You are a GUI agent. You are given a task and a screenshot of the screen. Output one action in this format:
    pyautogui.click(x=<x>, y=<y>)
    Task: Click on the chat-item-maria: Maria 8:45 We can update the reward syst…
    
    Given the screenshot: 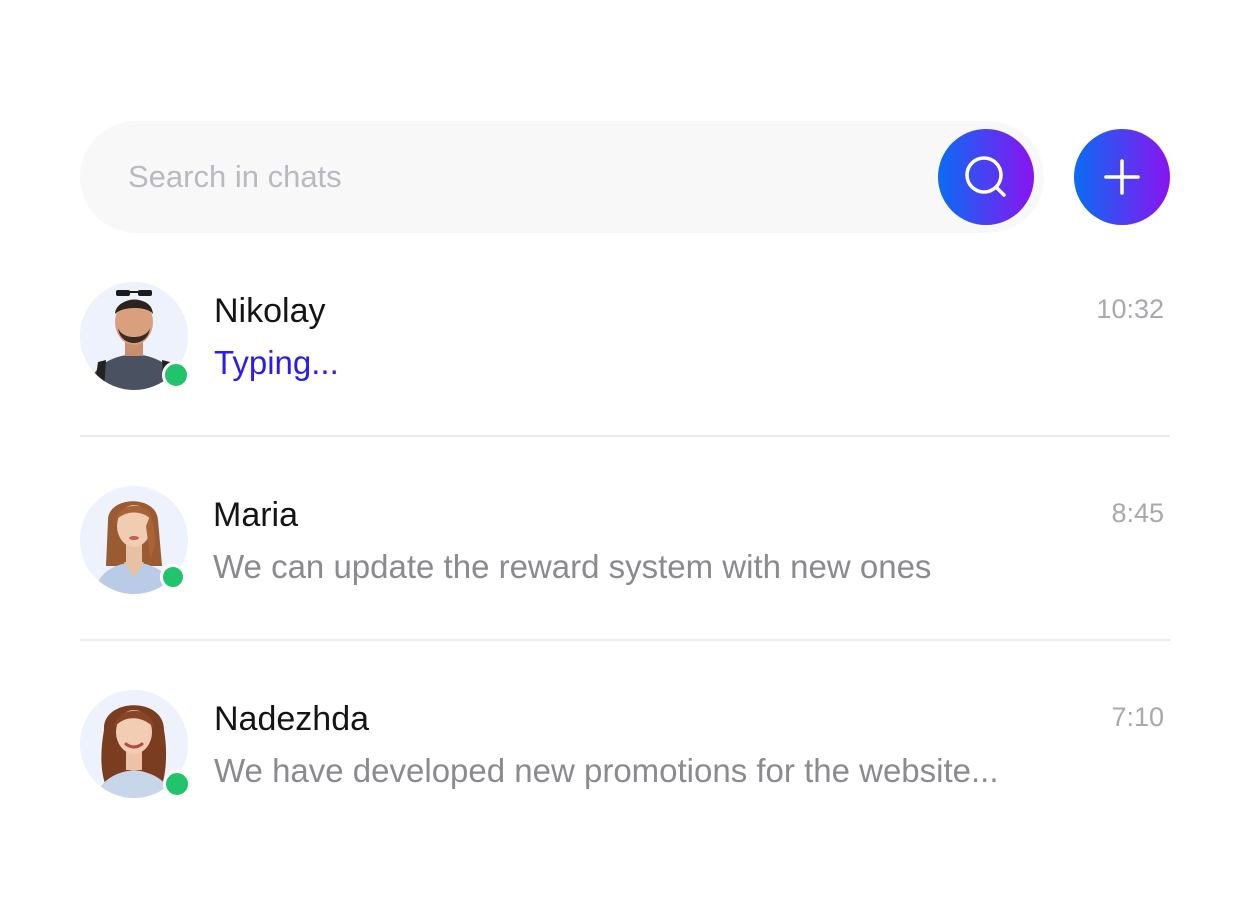 What is the action you would take?
    pyautogui.click(x=625, y=541)
    